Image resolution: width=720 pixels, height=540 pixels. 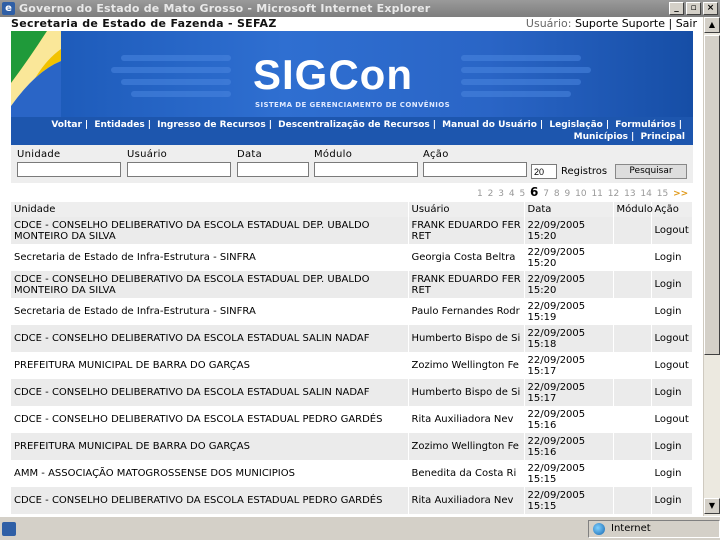 What do you see at coordinates (8, 8) in the screenshot?
I see `ie-icon: e` at bounding box center [8, 8].